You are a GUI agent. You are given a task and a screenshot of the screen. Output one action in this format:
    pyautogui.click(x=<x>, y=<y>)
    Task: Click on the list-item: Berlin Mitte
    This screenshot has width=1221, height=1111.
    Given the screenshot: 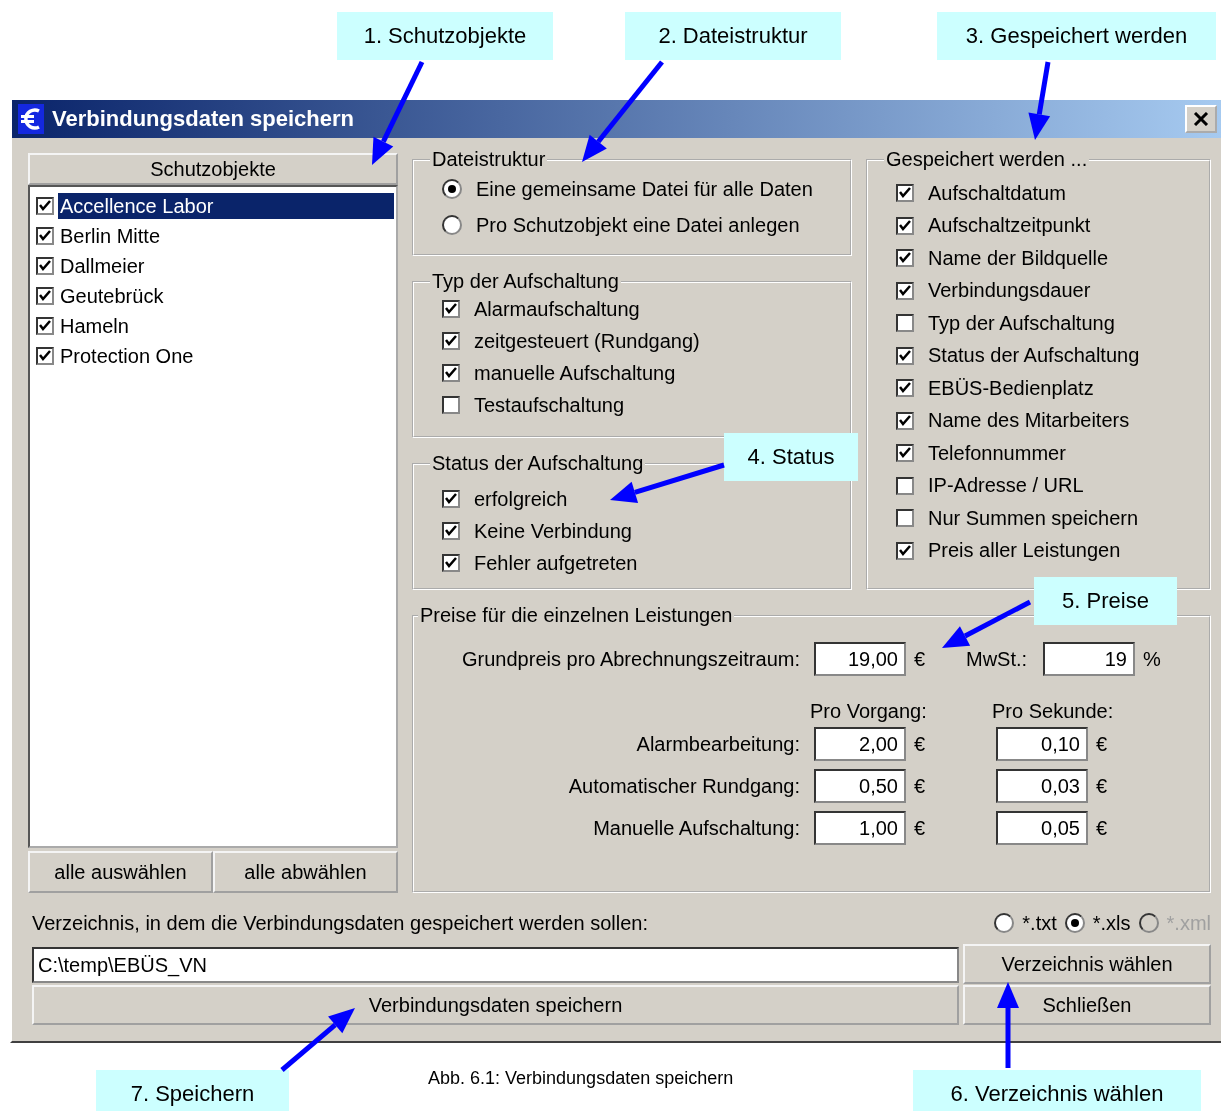 What is the action you would take?
    pyautogui.click(x=110, y=236)
    